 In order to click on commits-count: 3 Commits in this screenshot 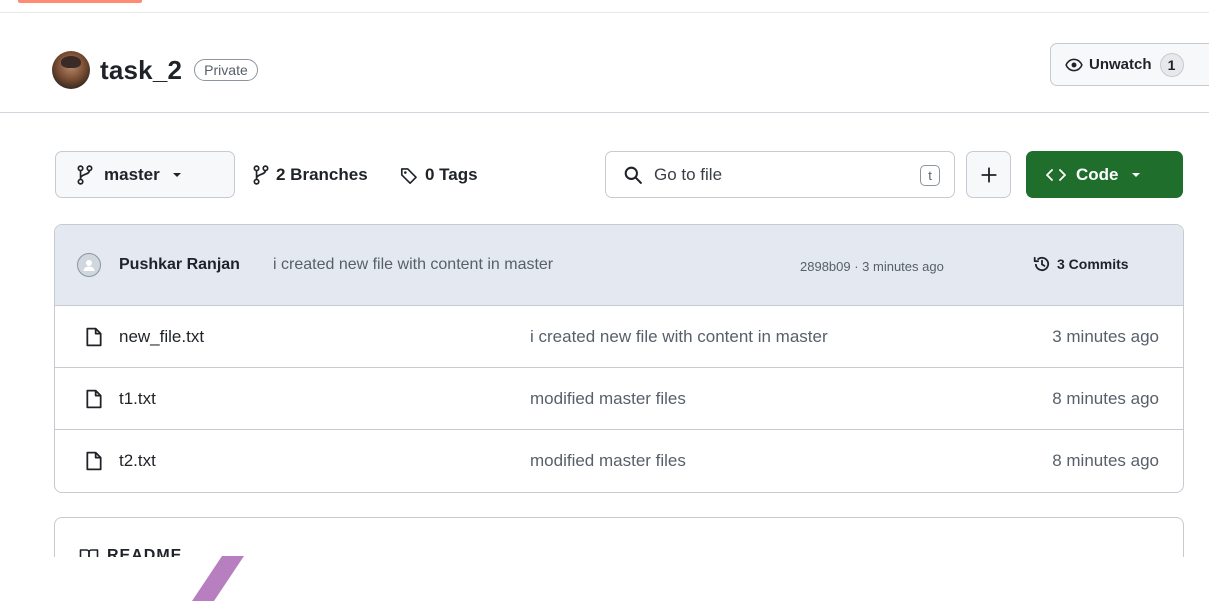, I will do `click(1093, 264)`.